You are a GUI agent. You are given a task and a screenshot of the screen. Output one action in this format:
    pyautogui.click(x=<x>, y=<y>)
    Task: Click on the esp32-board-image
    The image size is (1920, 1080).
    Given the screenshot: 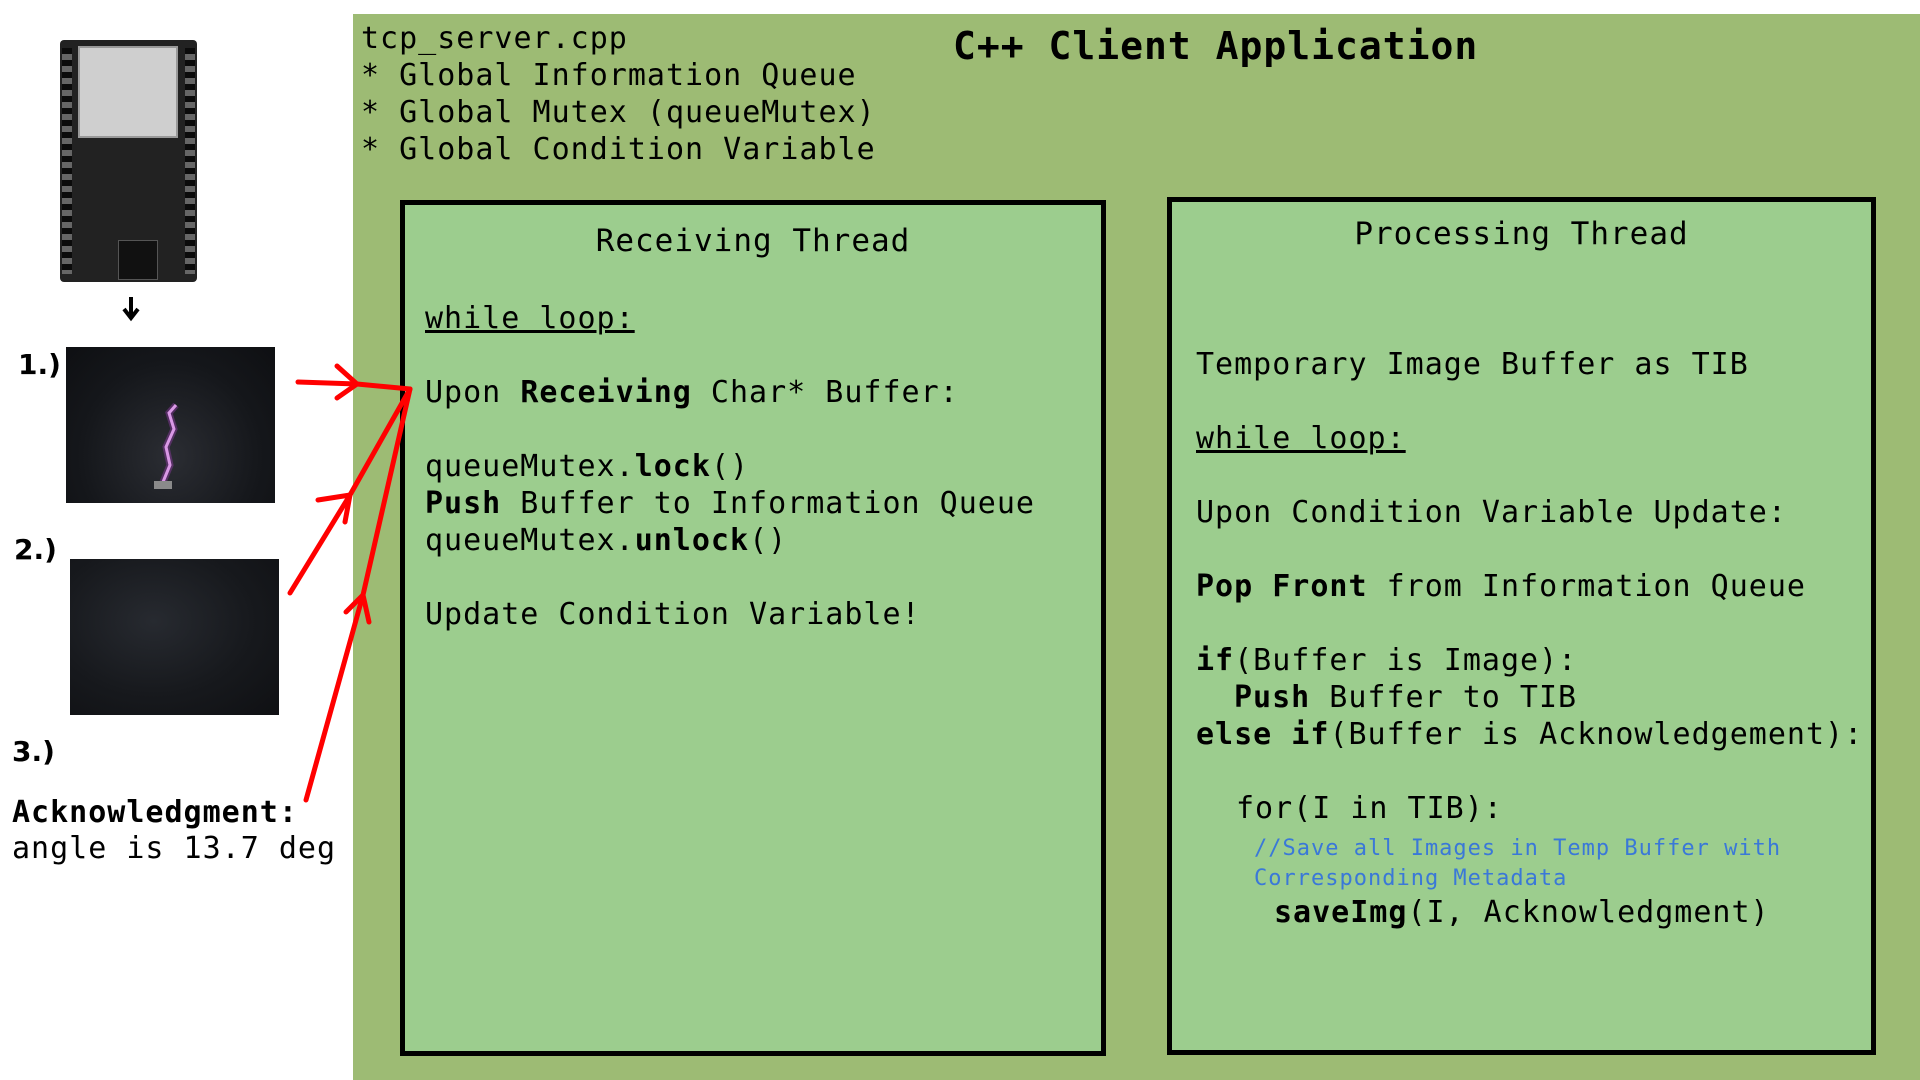 What is the action you would take?
    pyautogui.click(x=128, y=161)
    